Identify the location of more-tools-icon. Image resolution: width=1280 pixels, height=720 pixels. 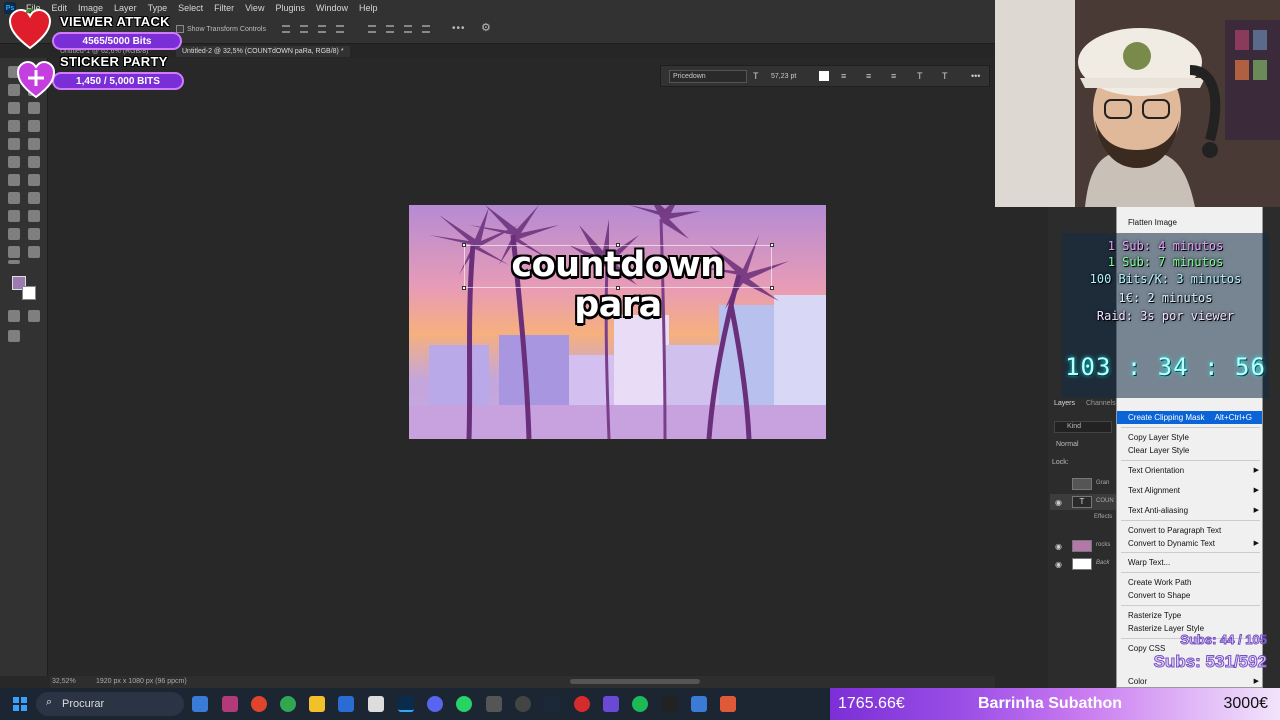
(14, 262).